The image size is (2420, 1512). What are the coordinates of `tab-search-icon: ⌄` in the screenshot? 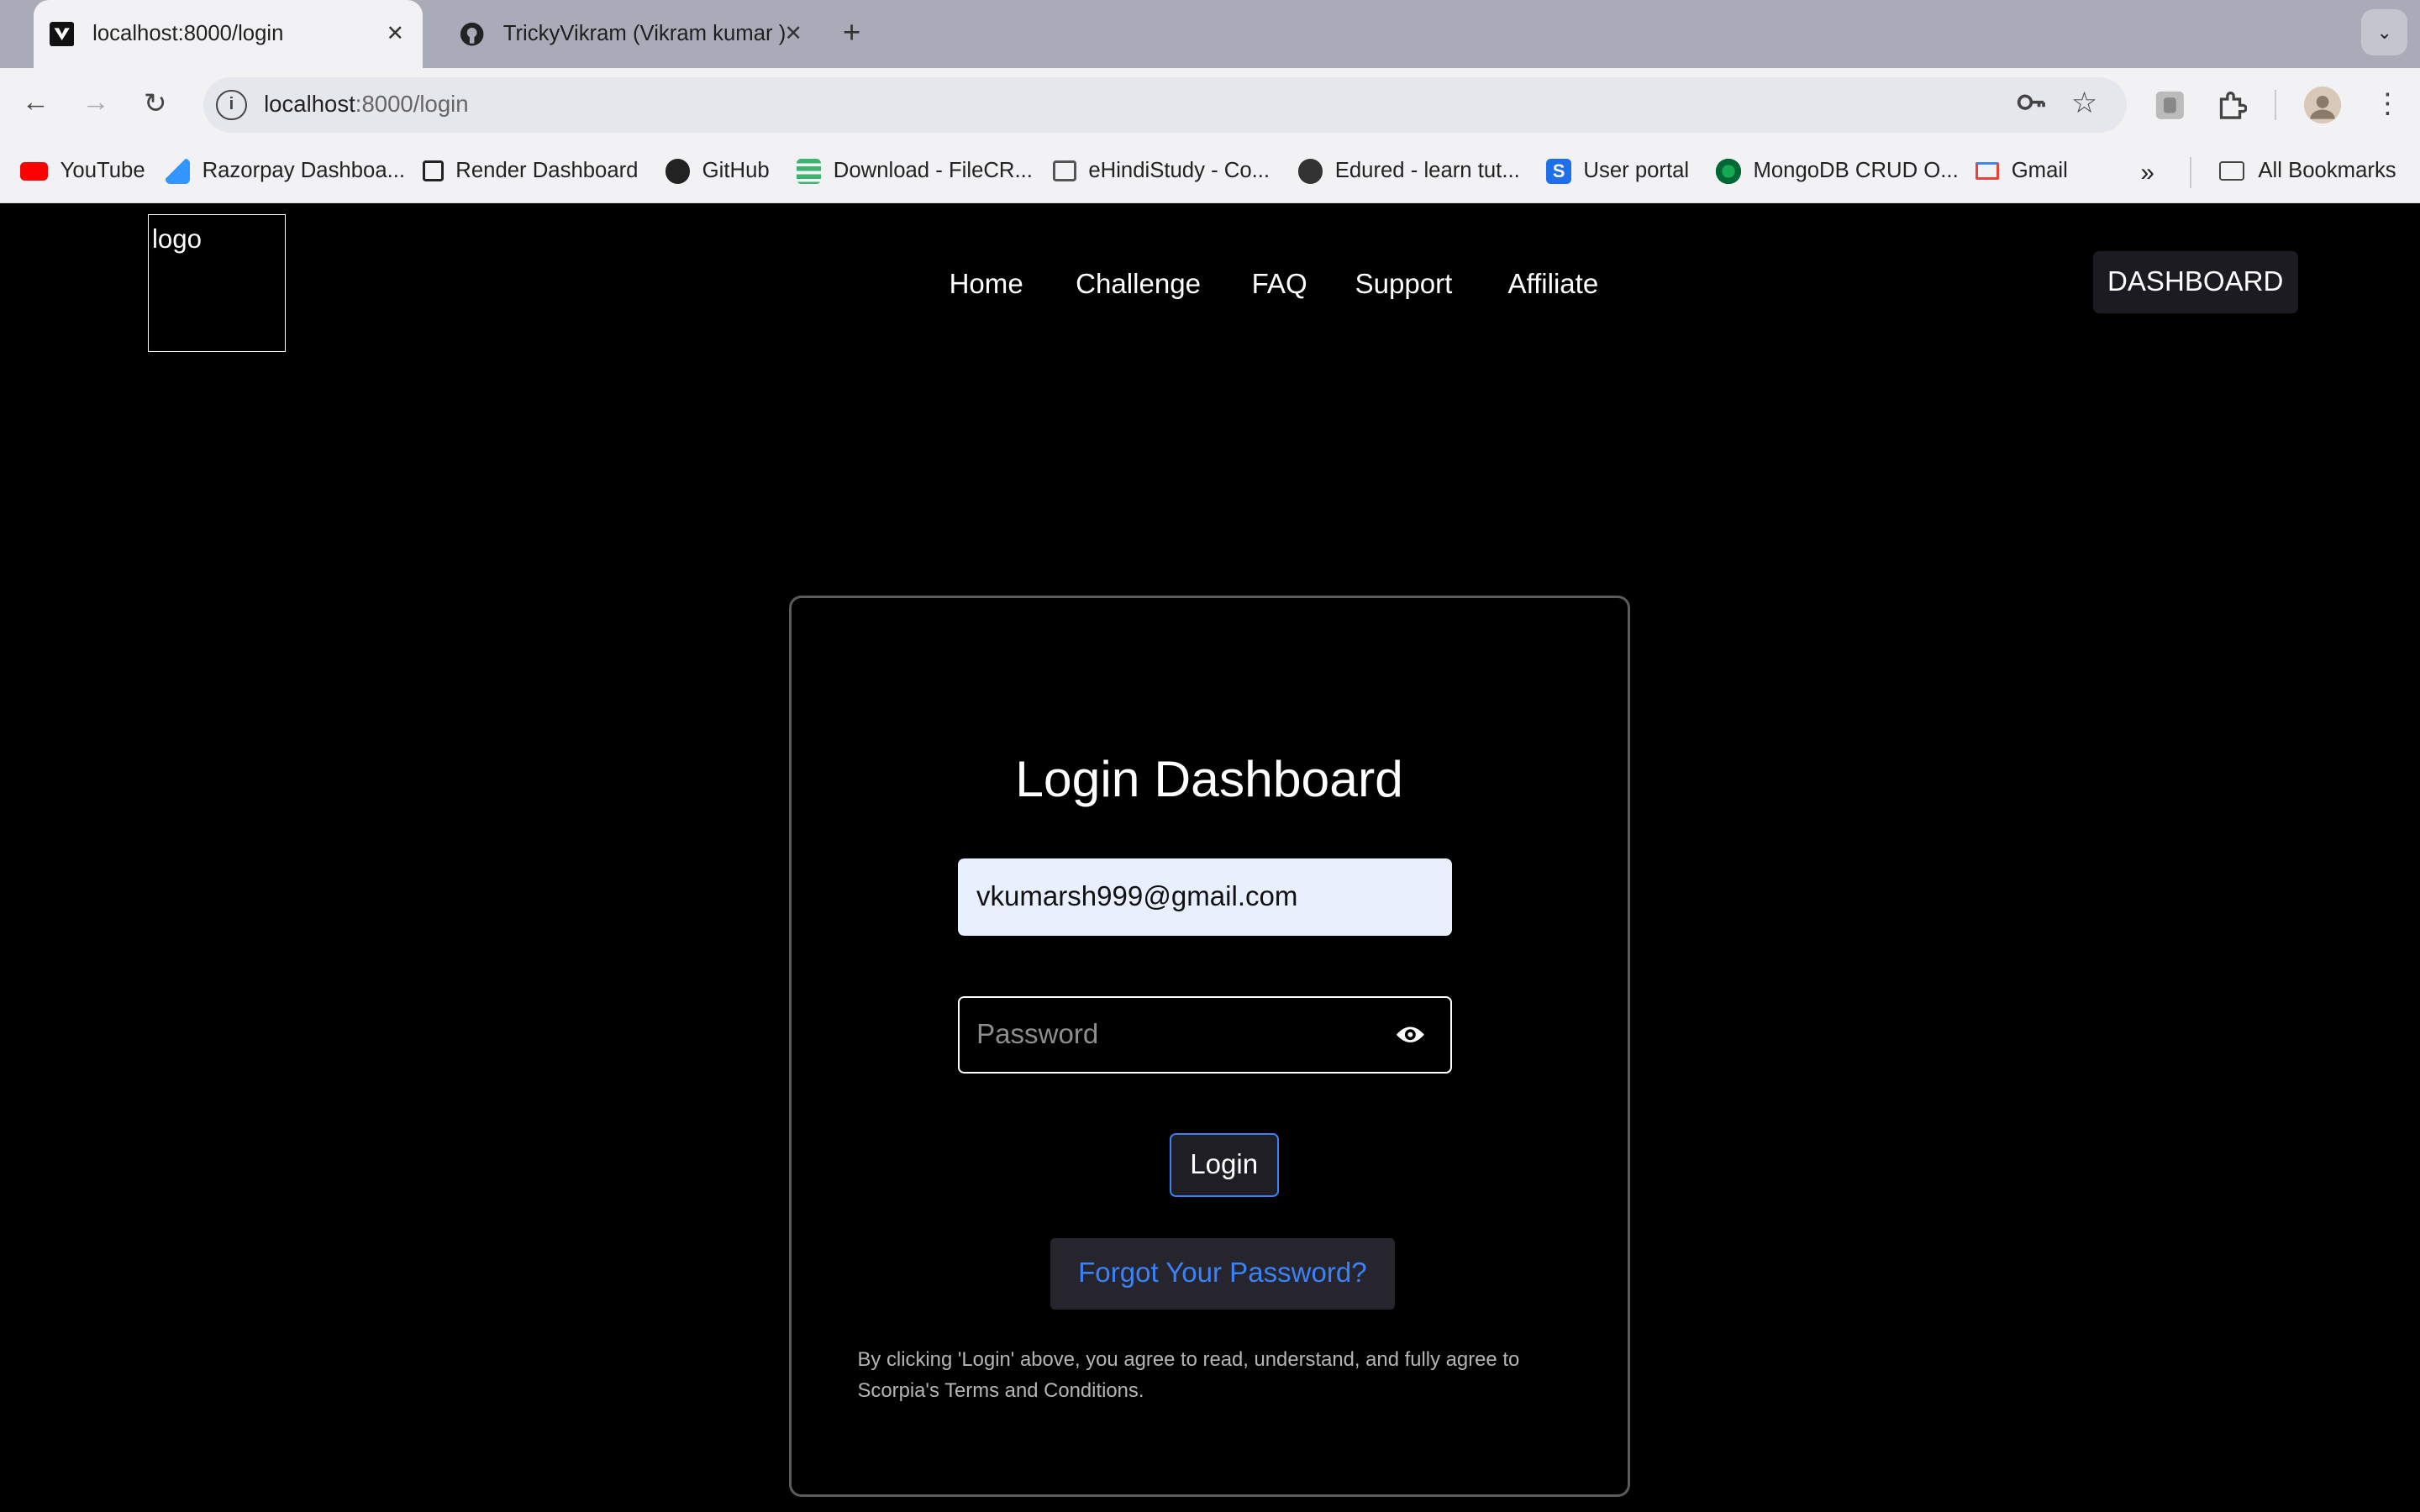 It's located at (2385, 32).